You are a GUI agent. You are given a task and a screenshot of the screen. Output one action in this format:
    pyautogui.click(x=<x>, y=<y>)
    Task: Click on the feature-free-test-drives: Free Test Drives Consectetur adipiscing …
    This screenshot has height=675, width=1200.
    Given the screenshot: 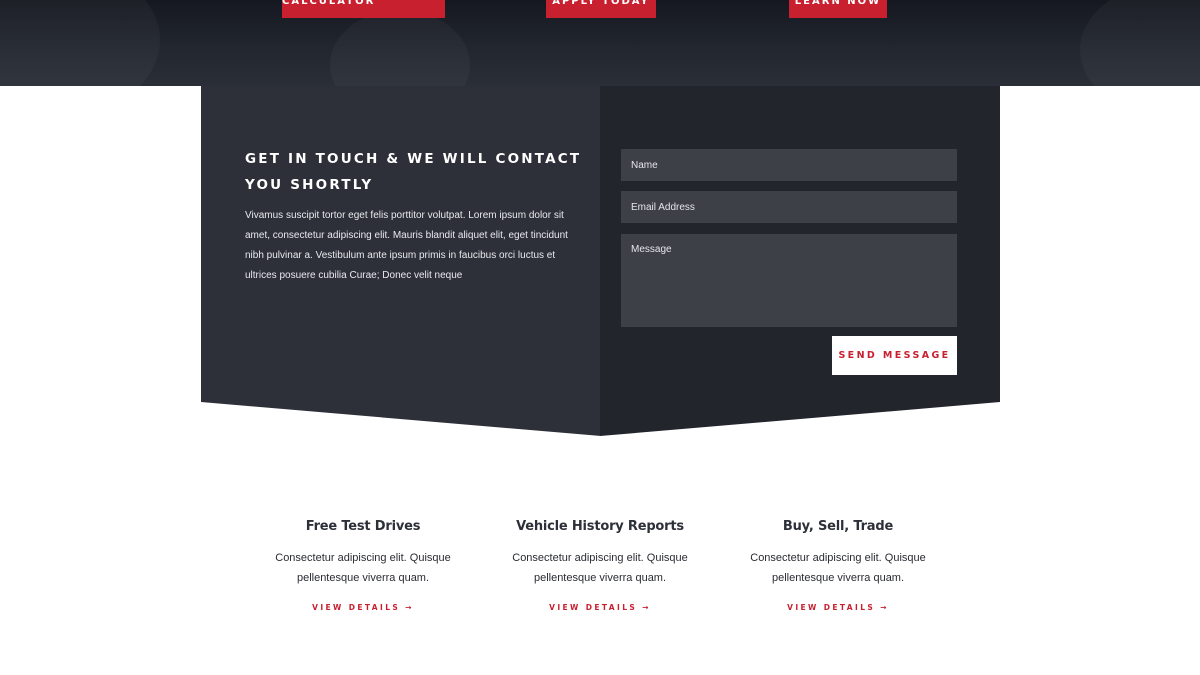 What is the action you would take?
    pyautogui.click(x=363, y=565)
    